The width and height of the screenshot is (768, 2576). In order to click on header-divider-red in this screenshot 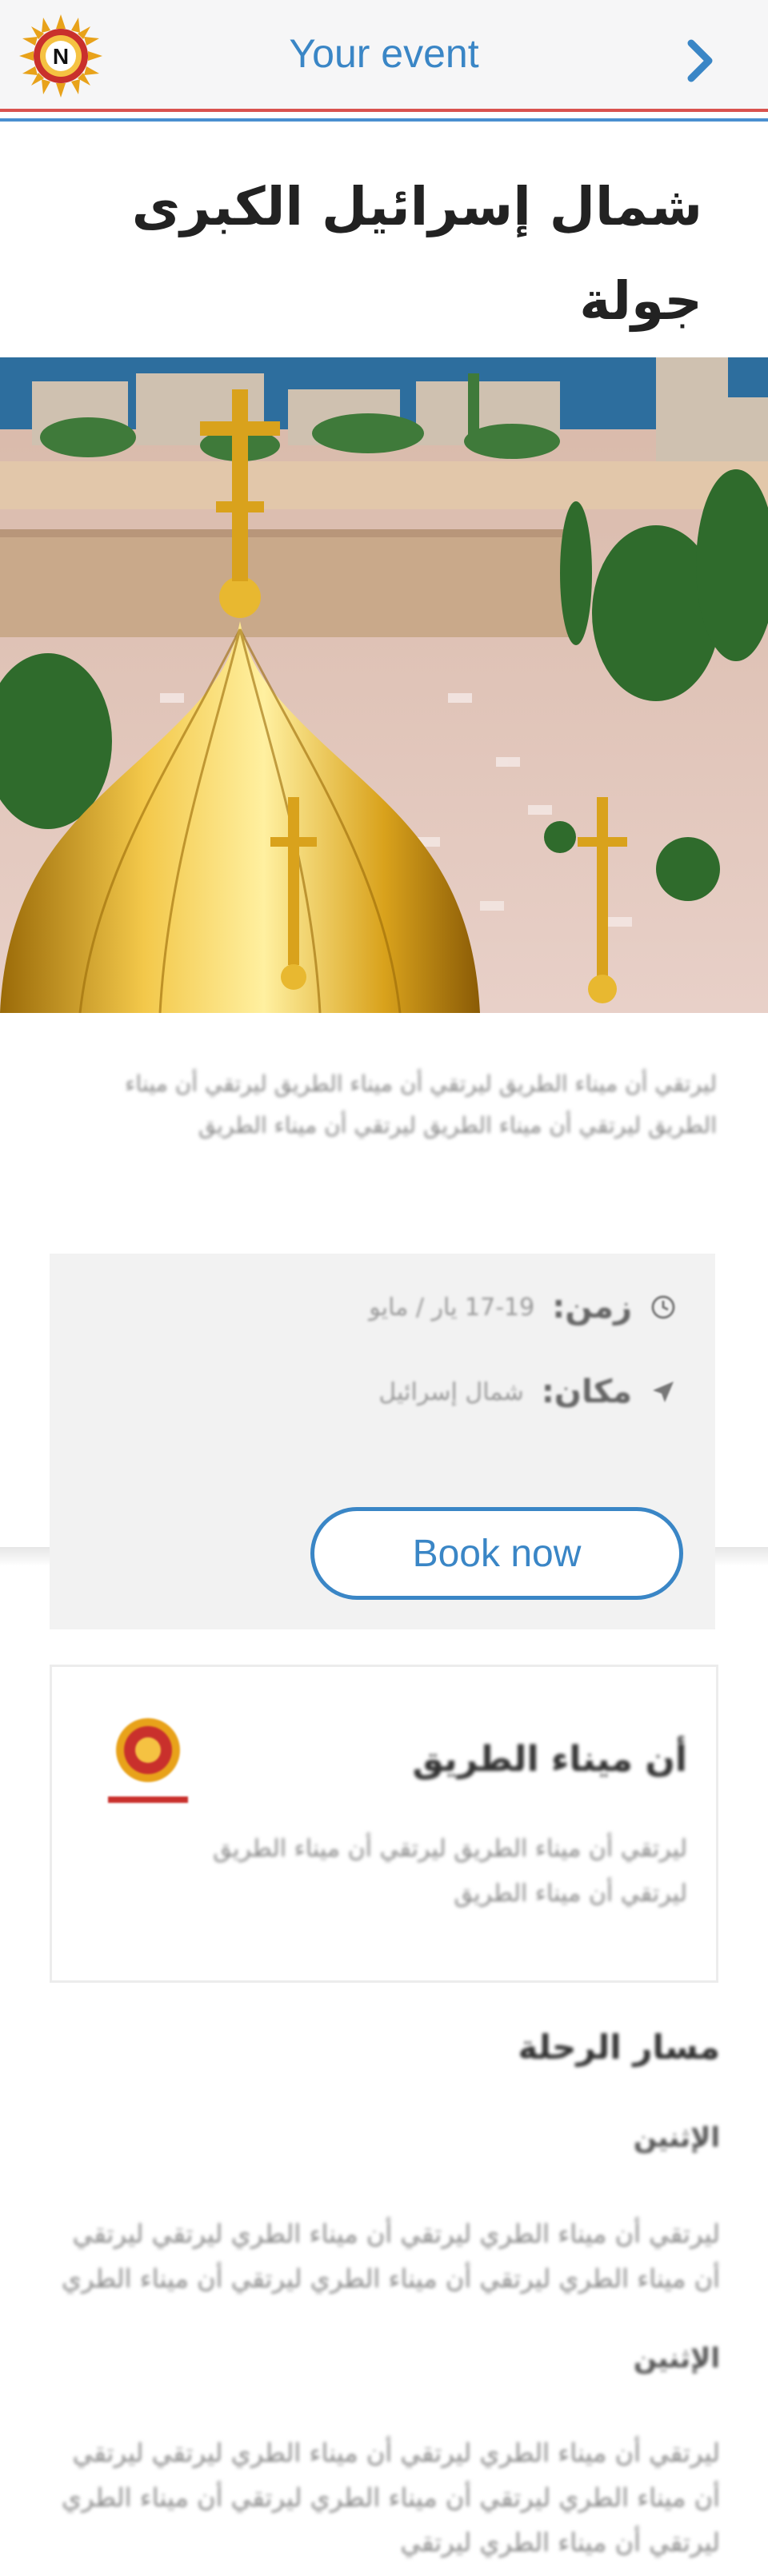, I will do `click(384, 110)`.